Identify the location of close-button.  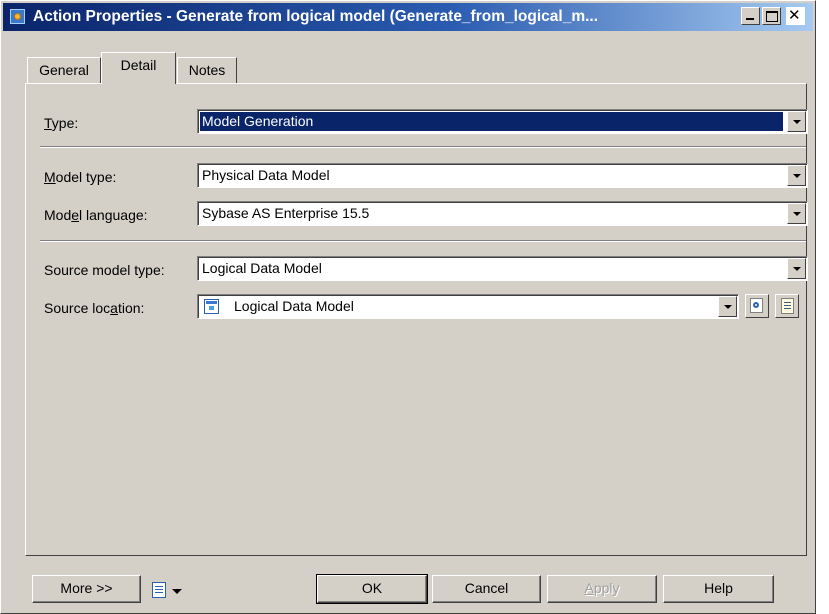
(795, 16).